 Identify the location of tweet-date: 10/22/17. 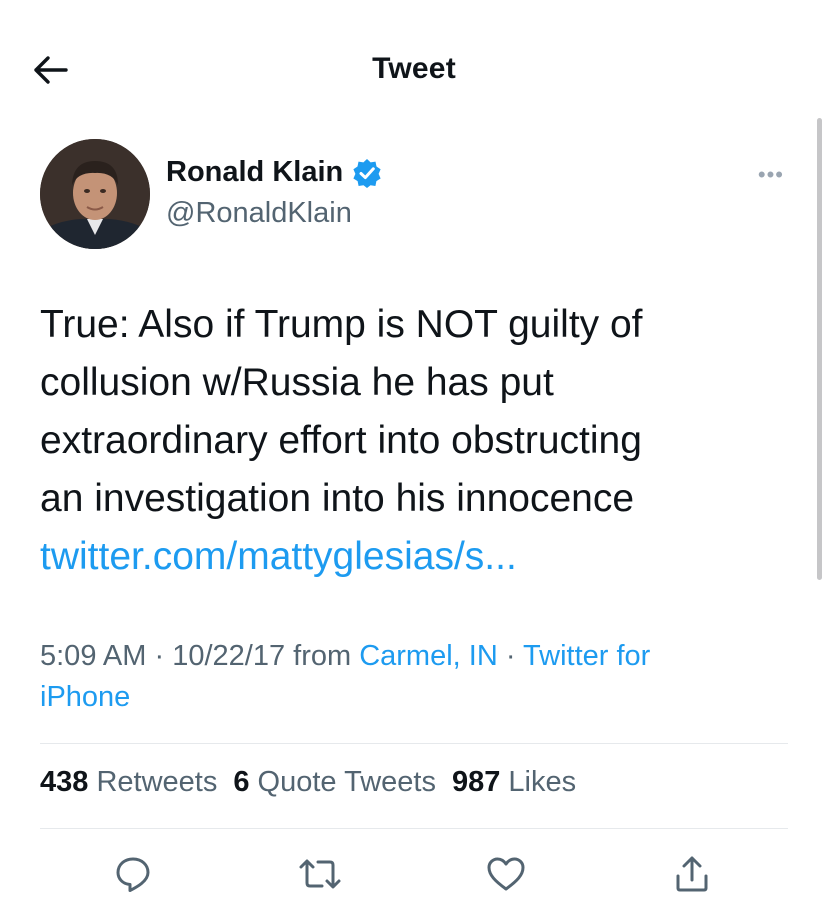
(229, 656).